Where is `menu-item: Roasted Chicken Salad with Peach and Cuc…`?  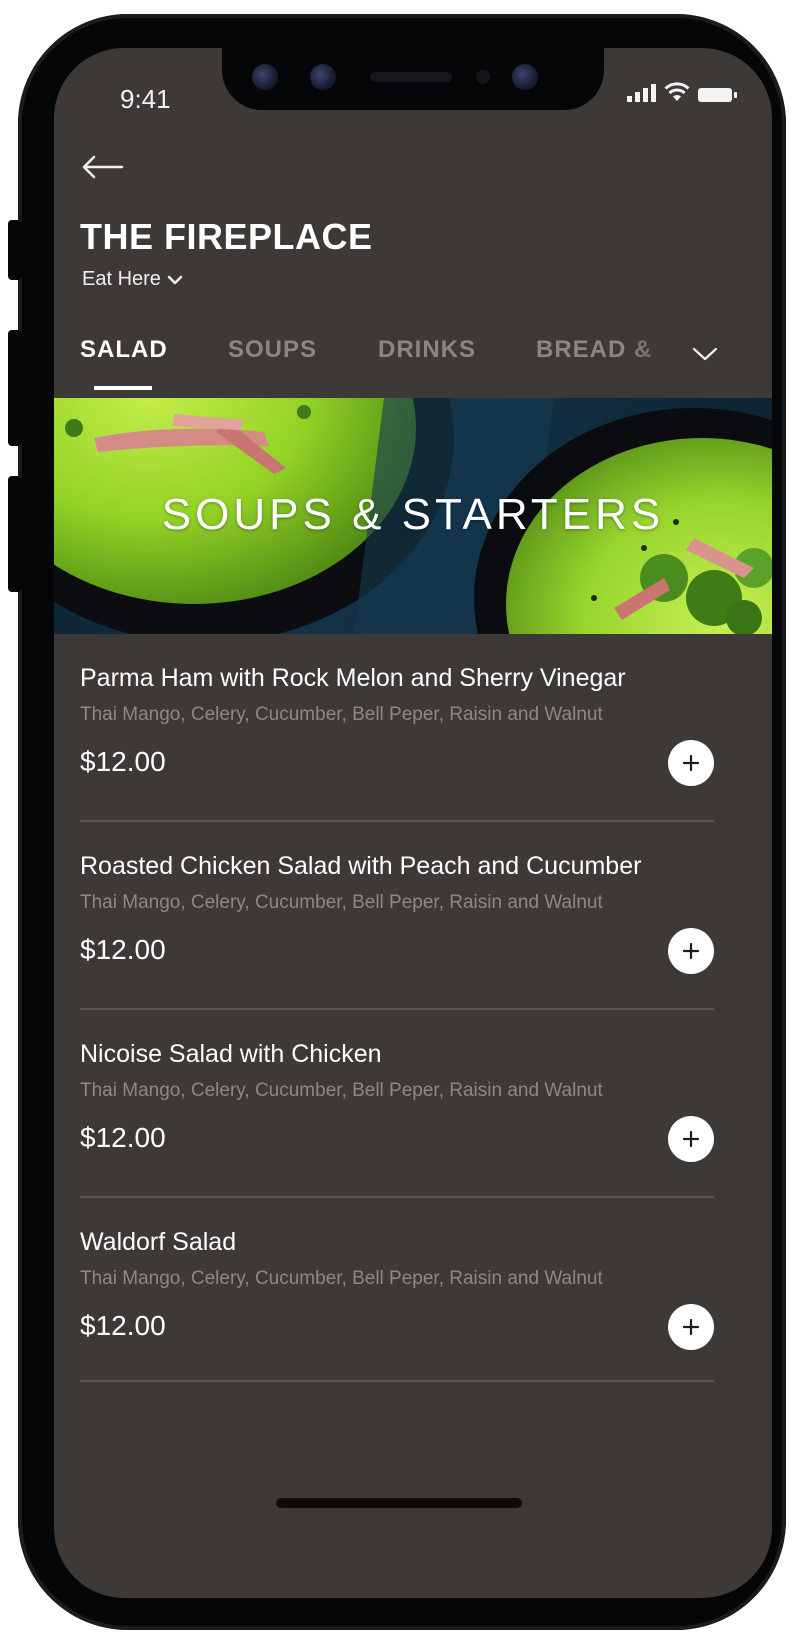
menu-item: Roasted Chicken Salad with Peach and Cuc… is located at coordinates (397, 916).